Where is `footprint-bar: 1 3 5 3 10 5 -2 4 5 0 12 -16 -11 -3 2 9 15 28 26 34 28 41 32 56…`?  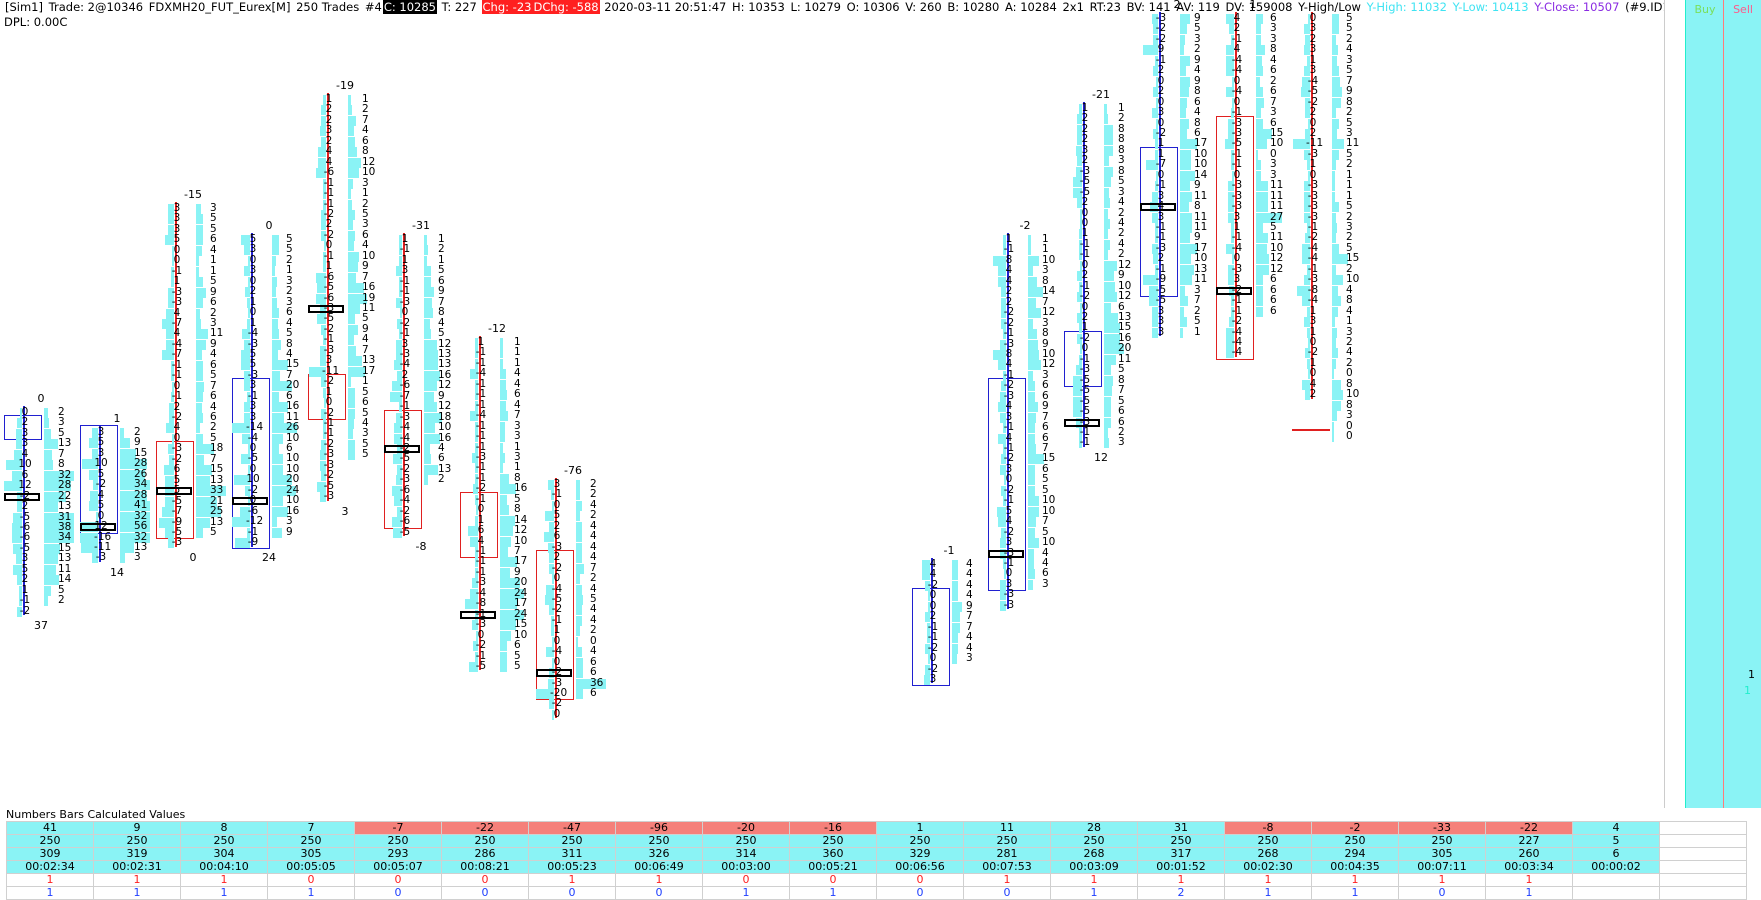 footprint-bar: 1 3 5 3 10 5 -2 4 5 0 12 -16 -11 -3 2 9 15 28 26 34 28 41 32 56… is located at coordinates (118, 404).